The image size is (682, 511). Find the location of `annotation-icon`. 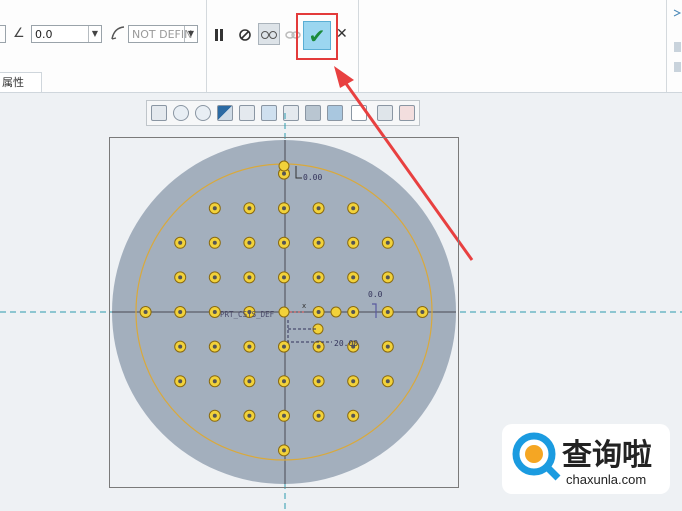

annotation-icon is located at coordinates (385, 113).